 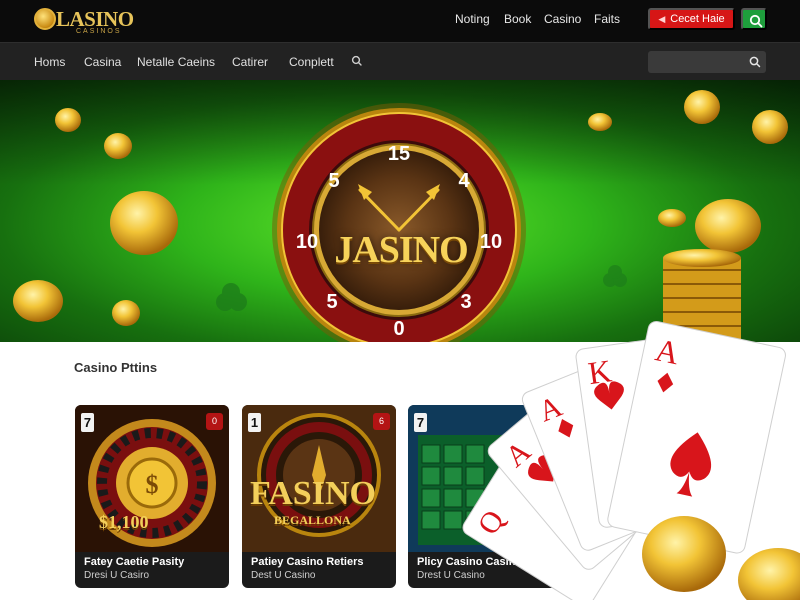 I want to click on brand-logo: LASINO CASINOS, so click(x=89, y=21).